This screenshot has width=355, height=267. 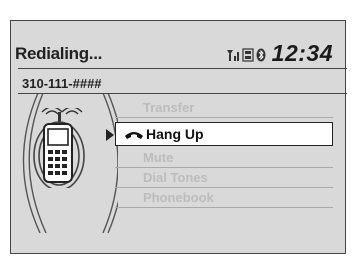 I want to click on status-icons, so click(x=246, y=55).